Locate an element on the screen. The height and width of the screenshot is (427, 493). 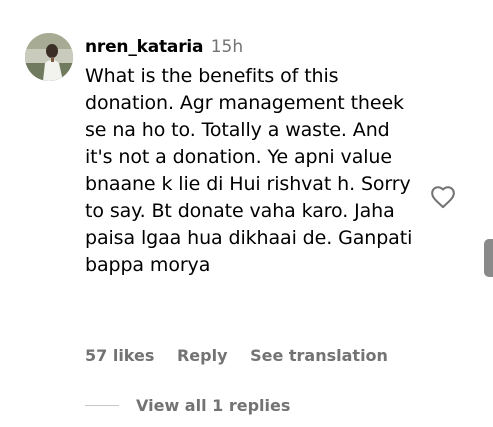
view-replies-button: View all 1 replies is located at coordinates (213, 406).